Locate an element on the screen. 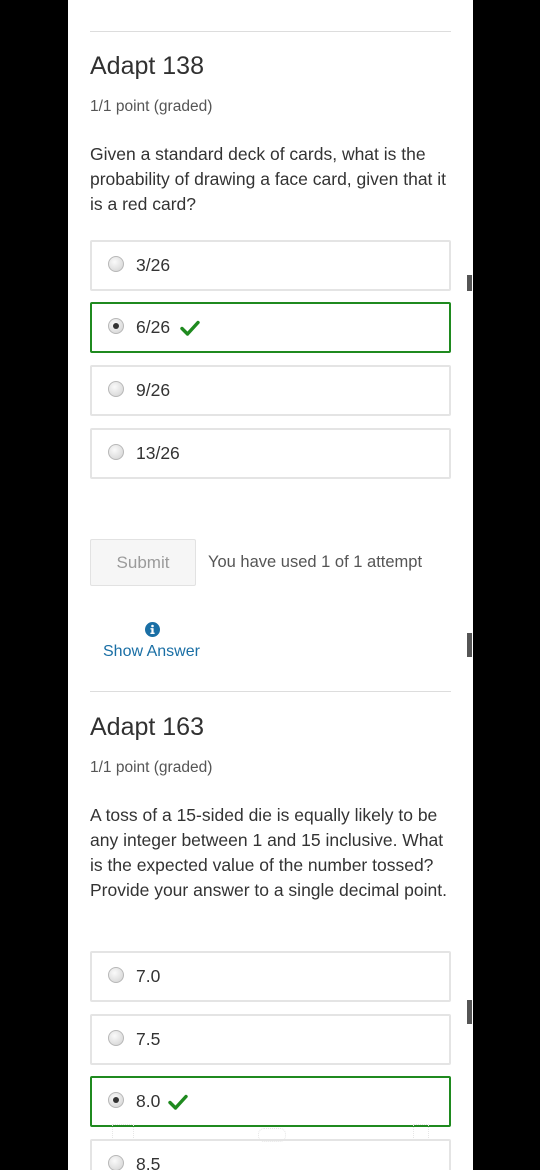  info-icon is located at coordinates (152, 629).